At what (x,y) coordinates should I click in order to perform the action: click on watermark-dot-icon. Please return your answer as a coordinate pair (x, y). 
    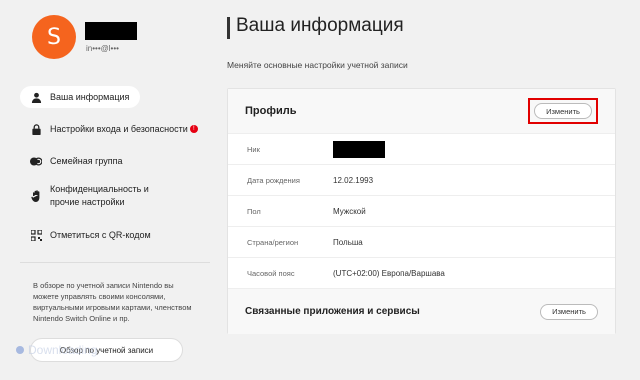
    Looking at the image, I should click on (20, 350).